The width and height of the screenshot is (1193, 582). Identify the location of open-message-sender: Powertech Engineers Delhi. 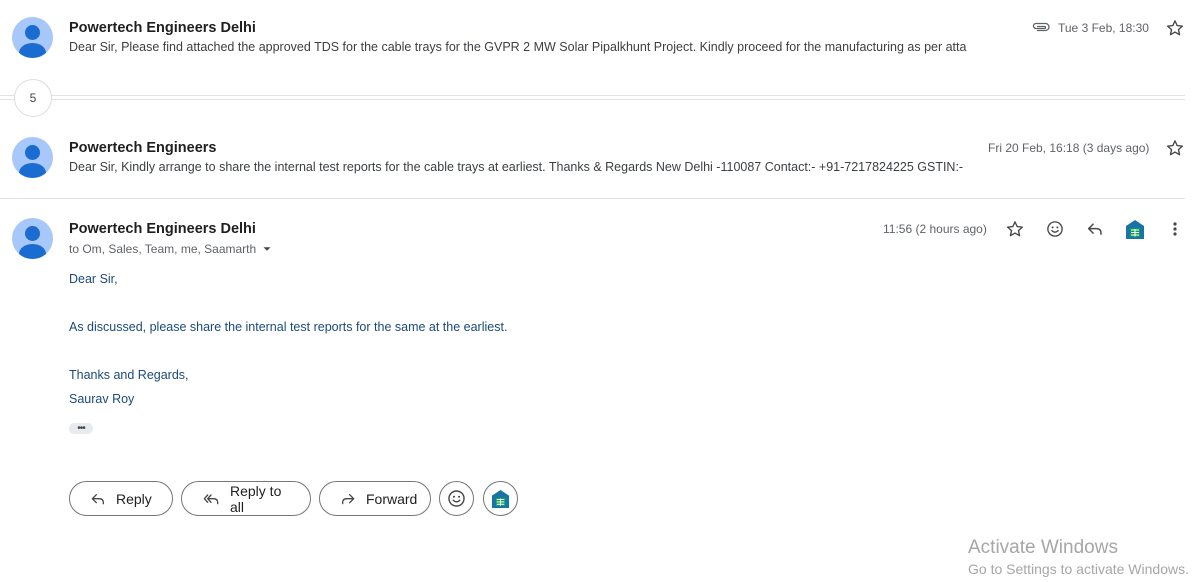
(162, 229).